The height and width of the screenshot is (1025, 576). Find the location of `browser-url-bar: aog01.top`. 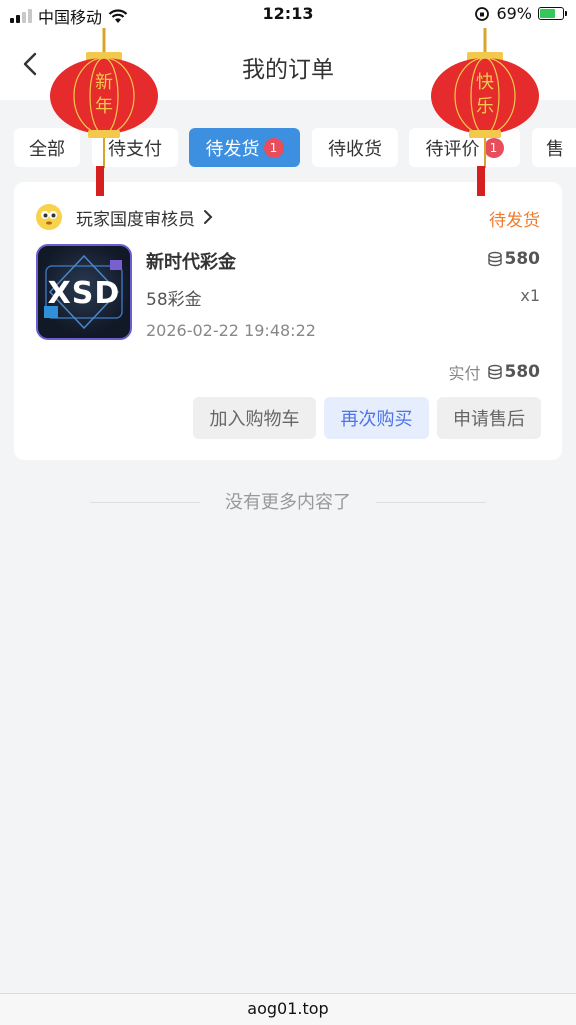

browser-url-bar: aog01.top is located at coordinates (288, 1009).